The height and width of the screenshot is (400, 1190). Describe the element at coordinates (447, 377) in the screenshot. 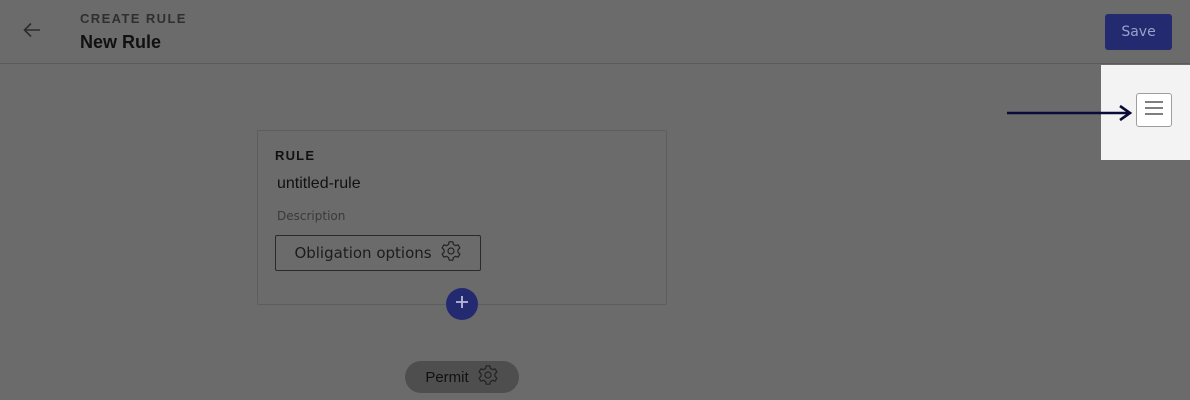

I see `permit-label: Permit` at that location.